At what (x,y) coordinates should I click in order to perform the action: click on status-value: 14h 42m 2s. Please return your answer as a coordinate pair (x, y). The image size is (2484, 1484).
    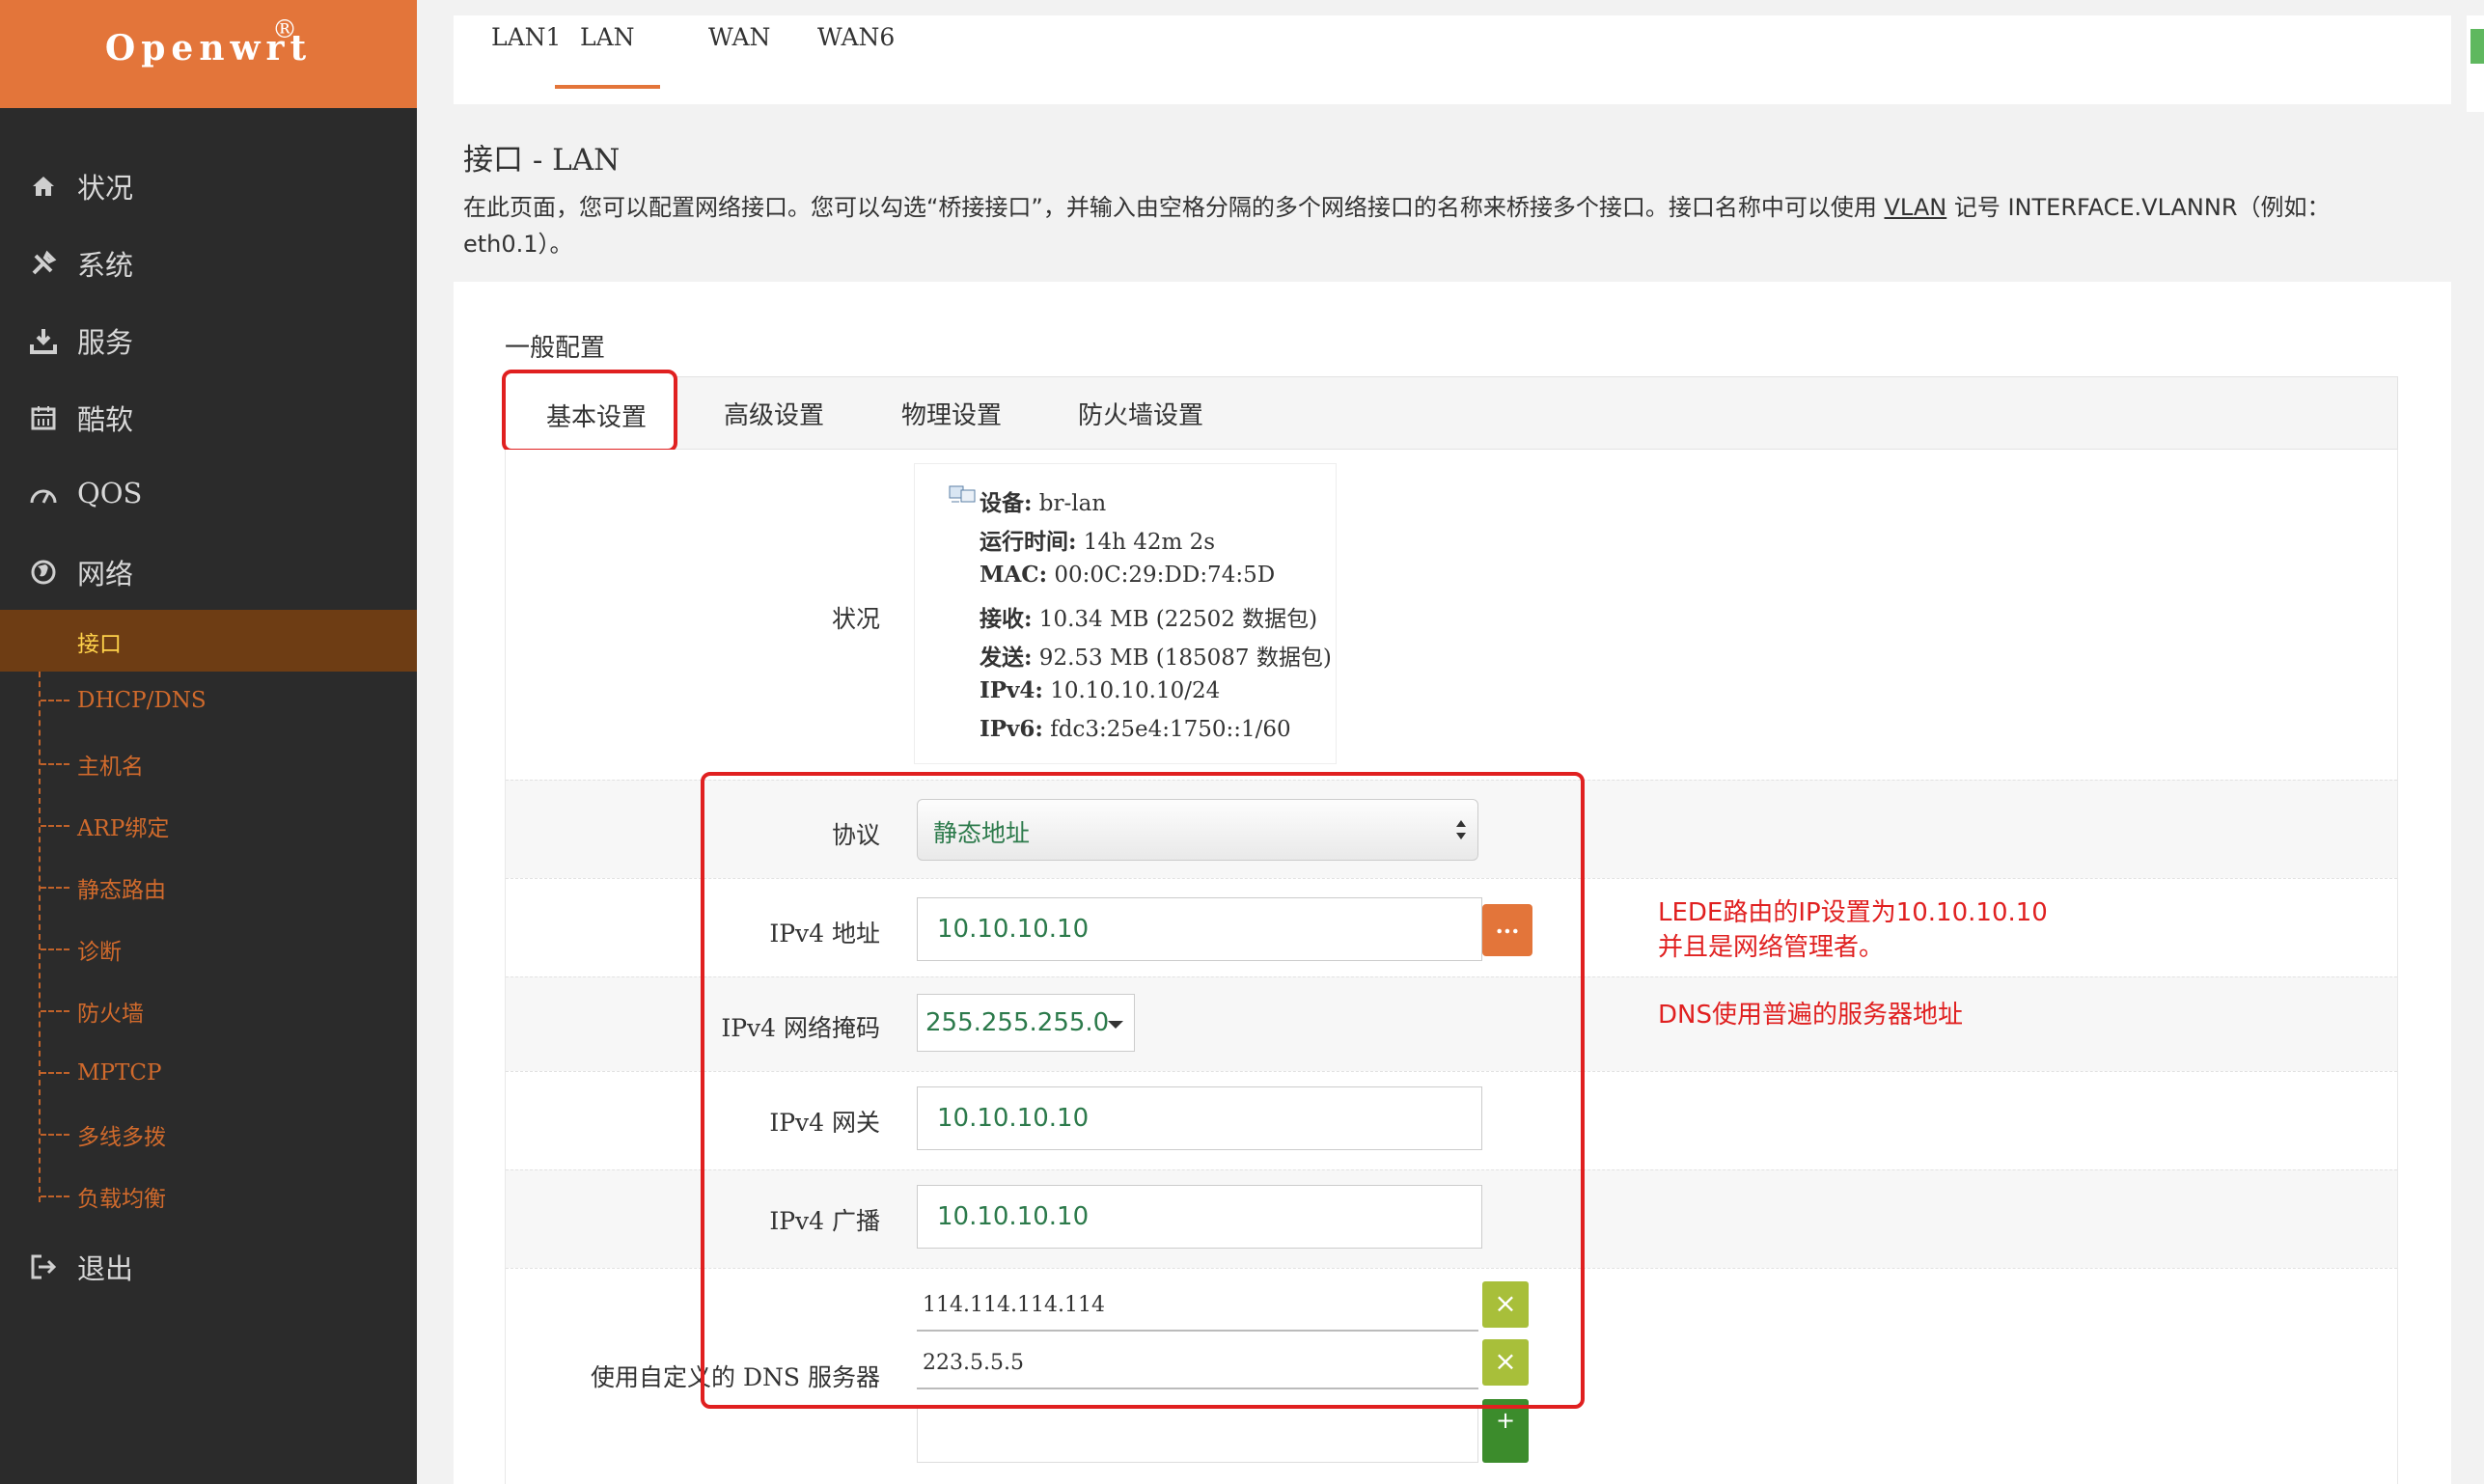
    Looking at the image, I should click on (1146, 542).